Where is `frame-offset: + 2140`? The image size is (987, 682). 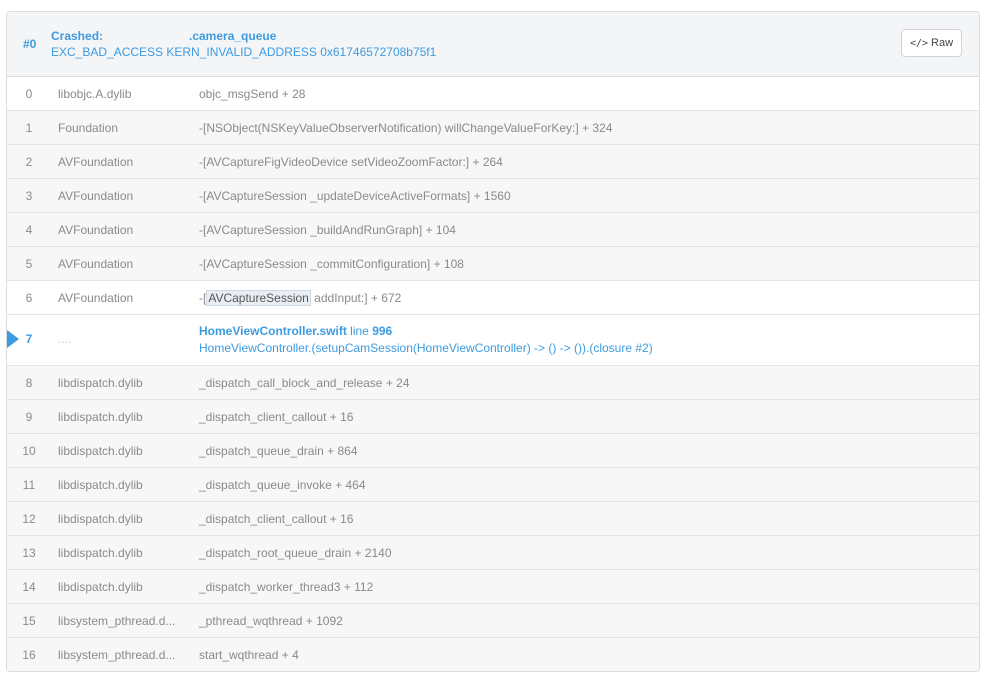
frame-offset: + 2140 is located at coordinates (373, 553).